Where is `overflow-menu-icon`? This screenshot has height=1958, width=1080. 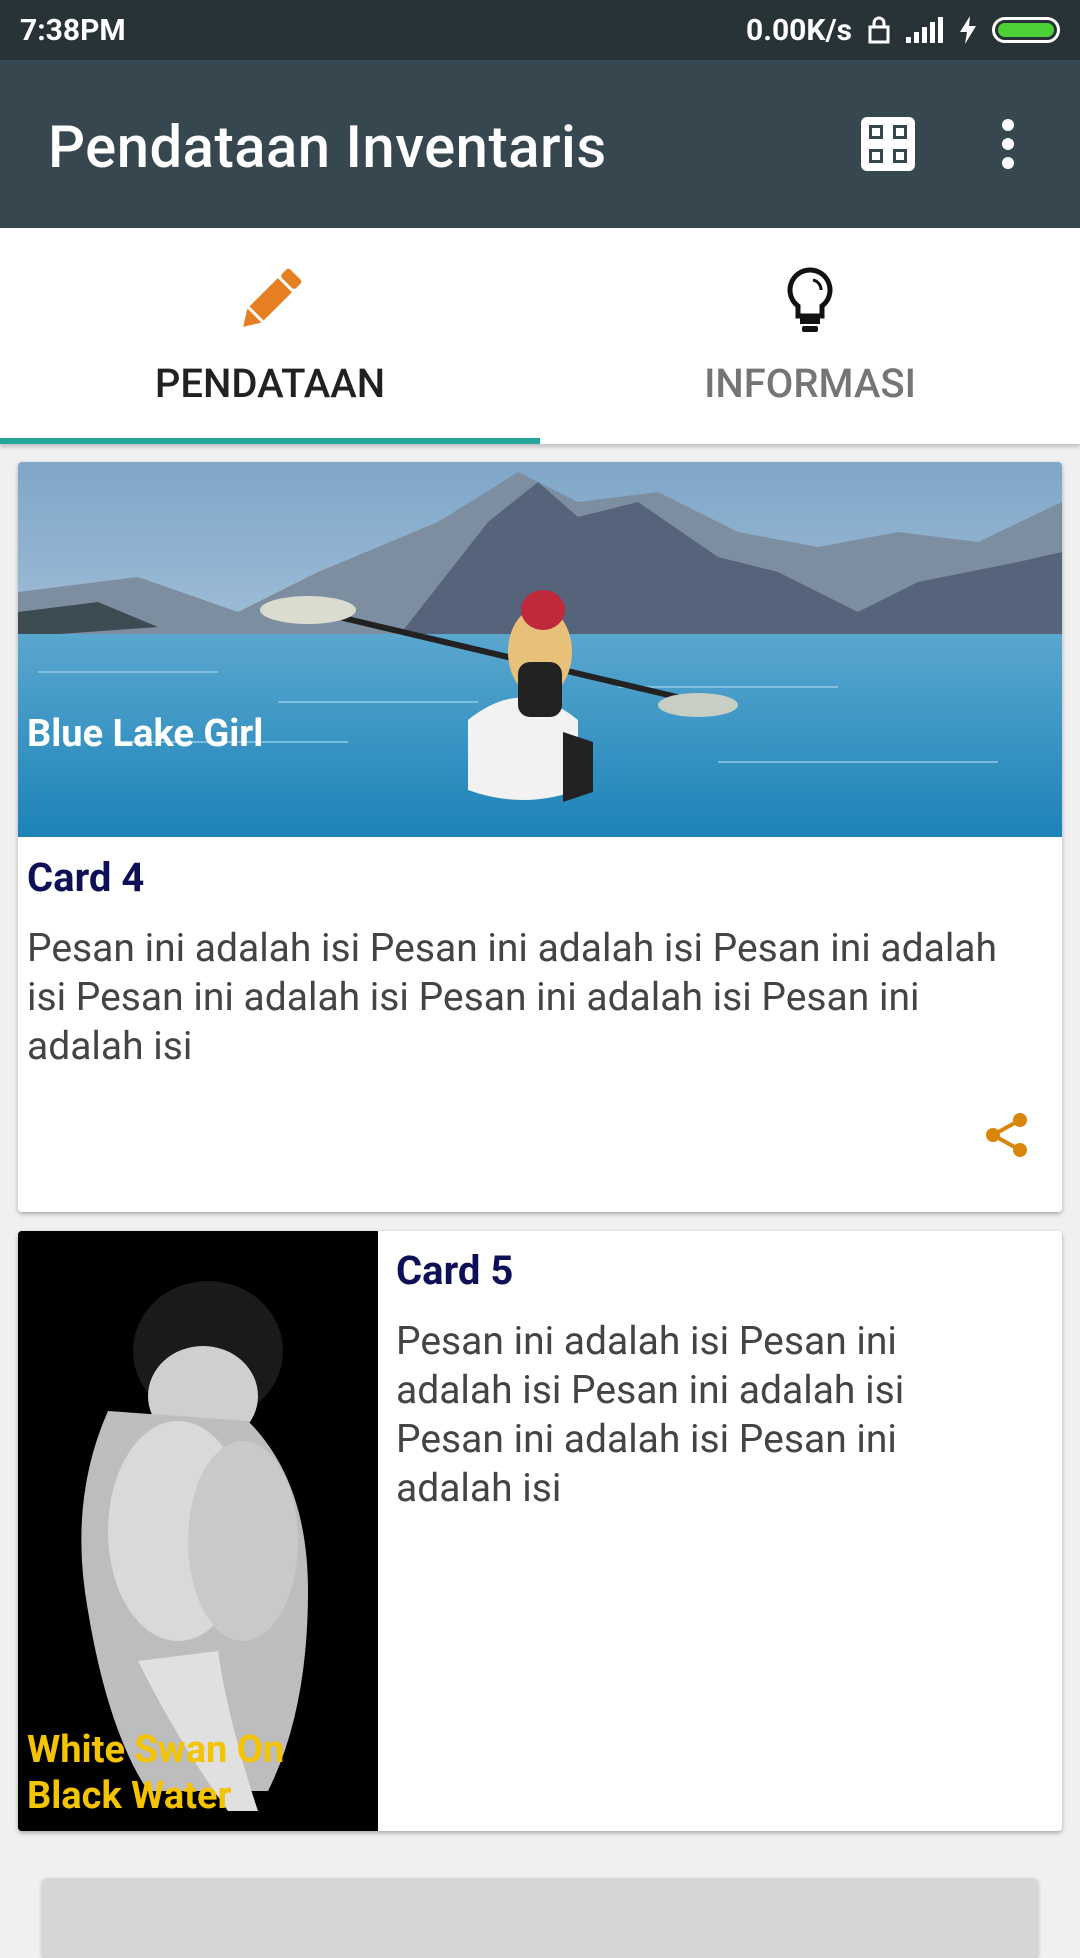 overflow-menu-icon is located at coordinates (1008, 144).